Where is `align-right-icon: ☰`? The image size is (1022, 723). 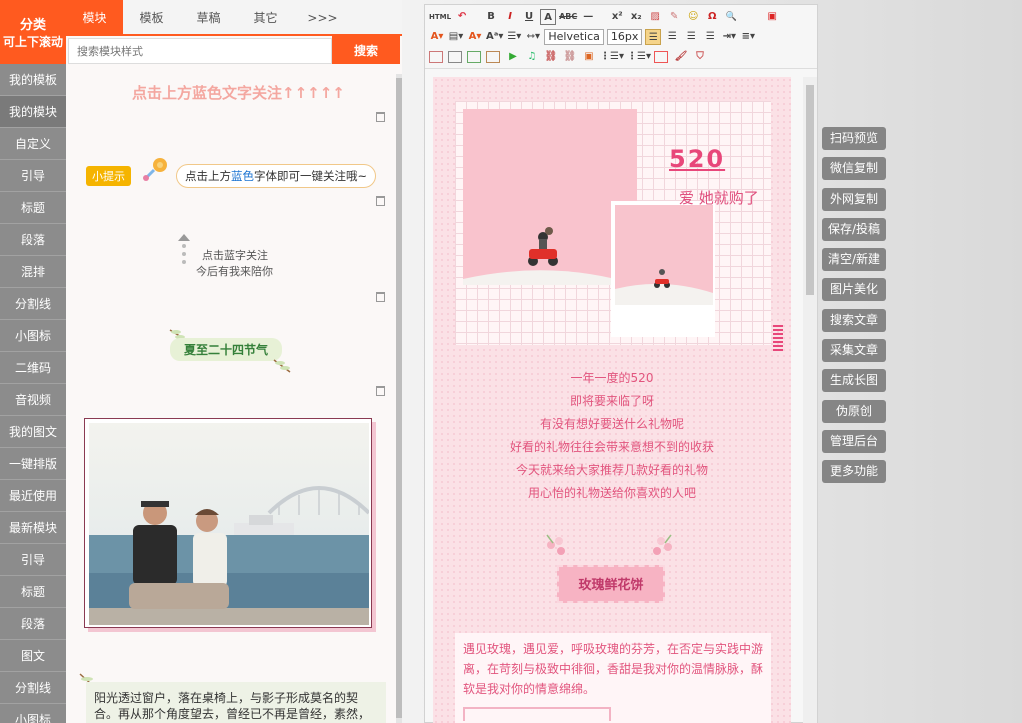
align-right-icon: ☰ is located at coordinates (691, 37).